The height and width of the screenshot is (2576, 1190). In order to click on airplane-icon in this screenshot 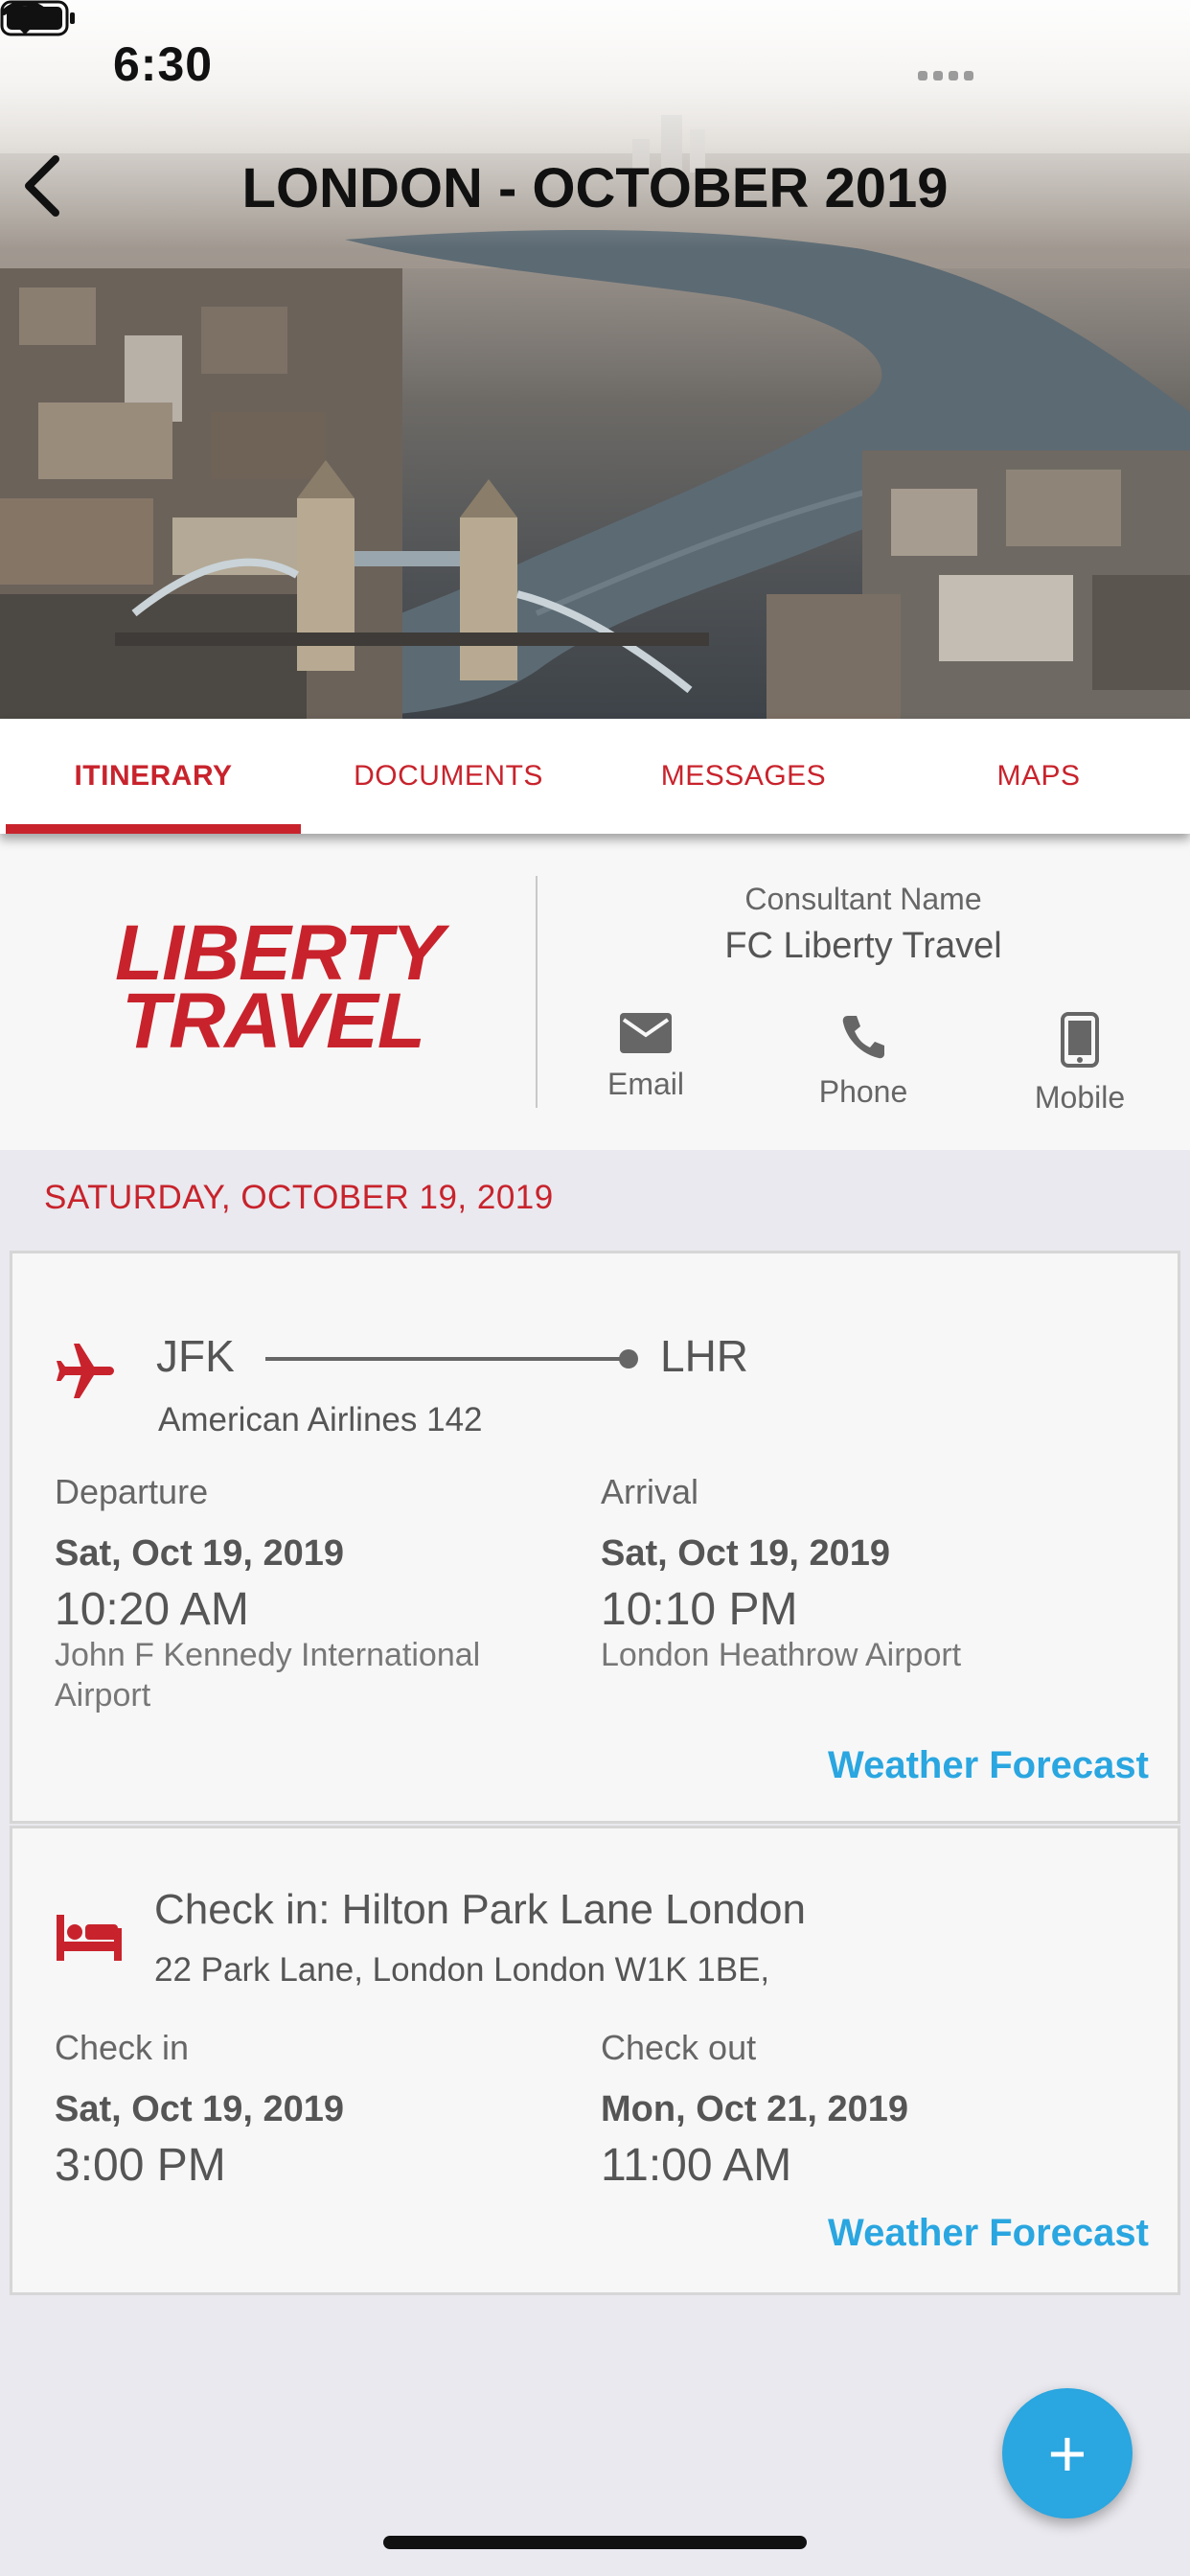, I will do `click(86, 1371)`.